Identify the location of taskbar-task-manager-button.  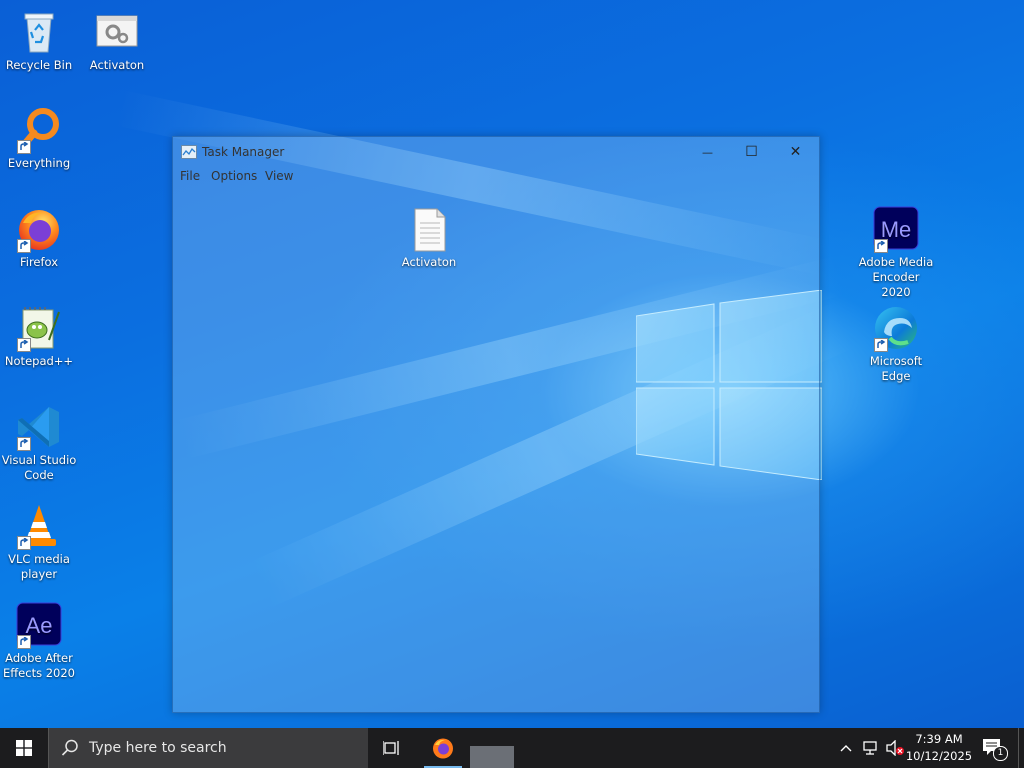
(492, 748).